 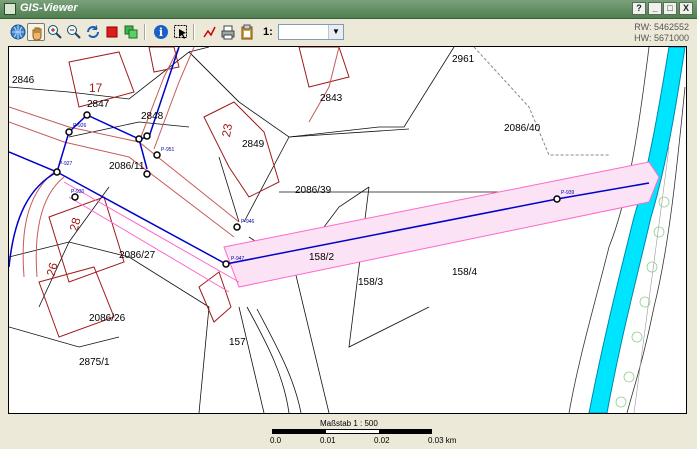 I want to click on parcel-label: 158/2, so click(x=321, y=257).